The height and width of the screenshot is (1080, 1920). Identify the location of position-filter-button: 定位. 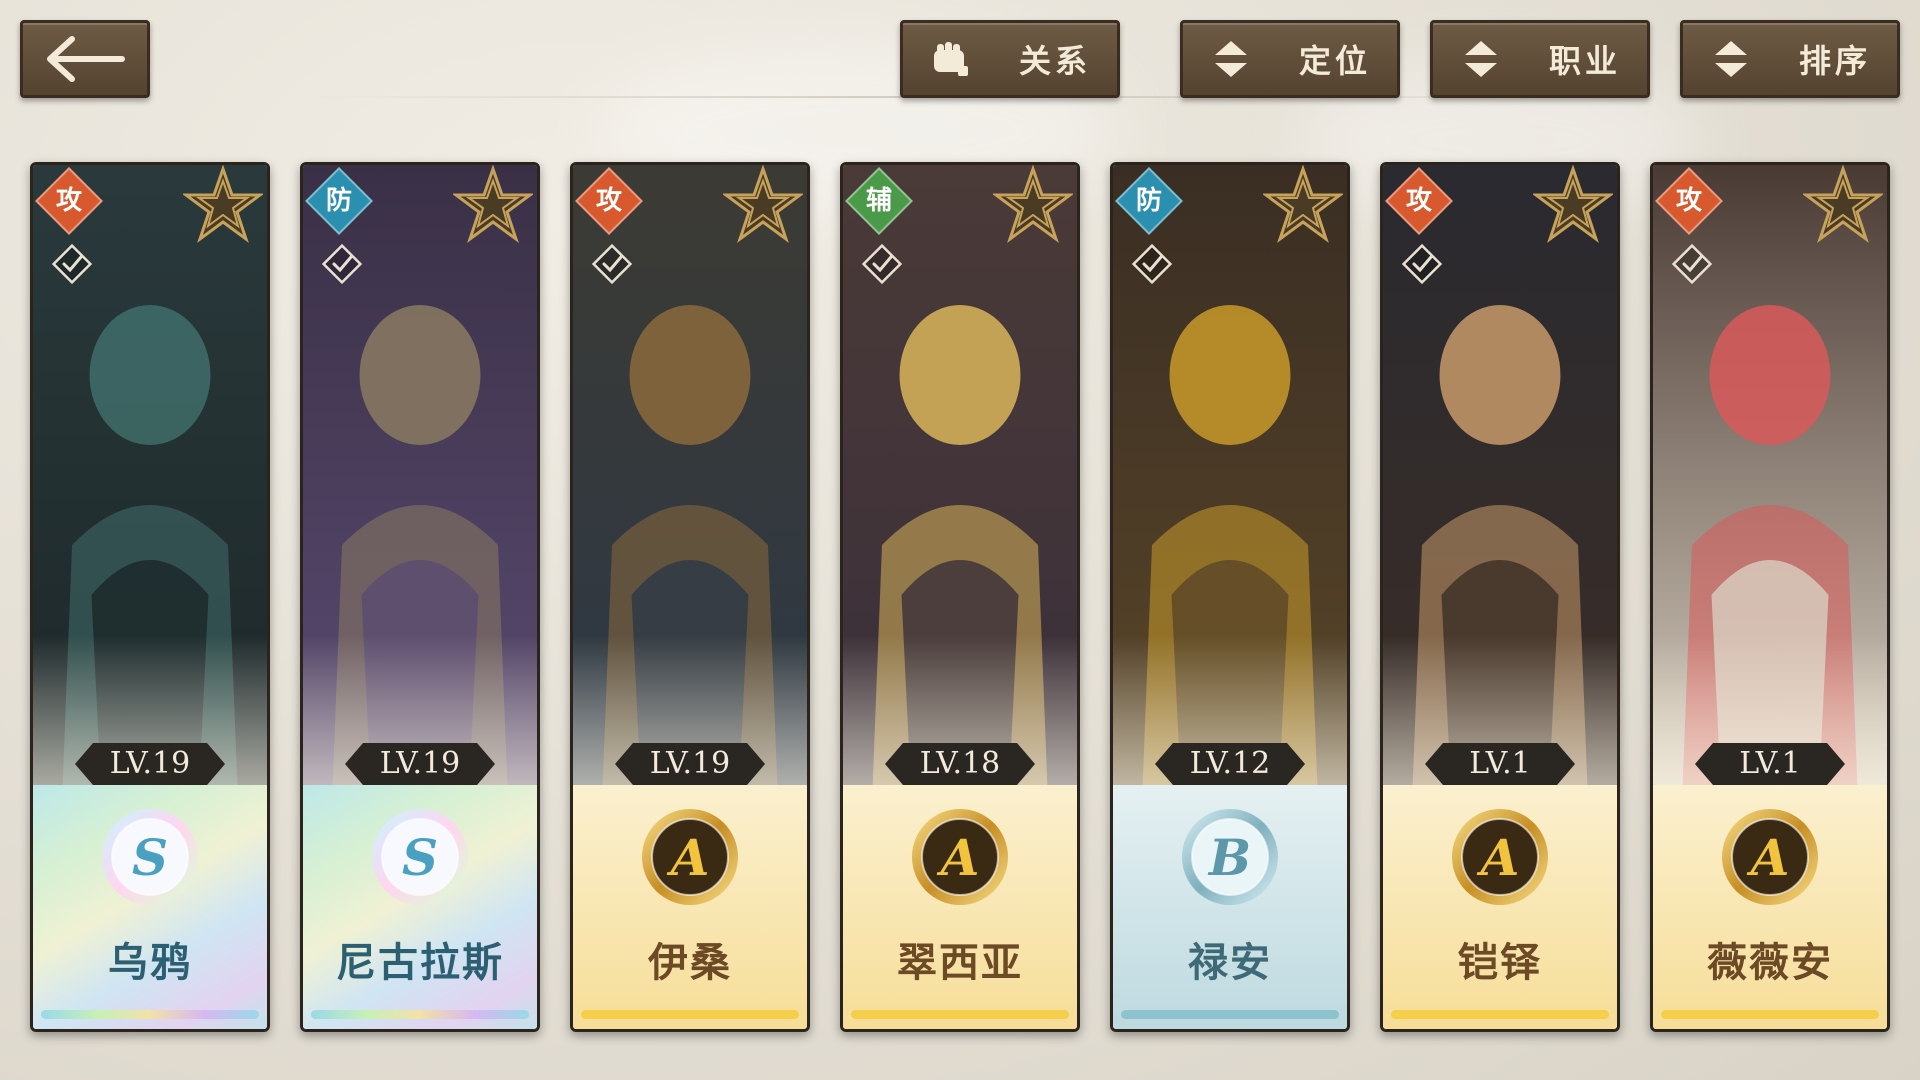
(1290, 59).